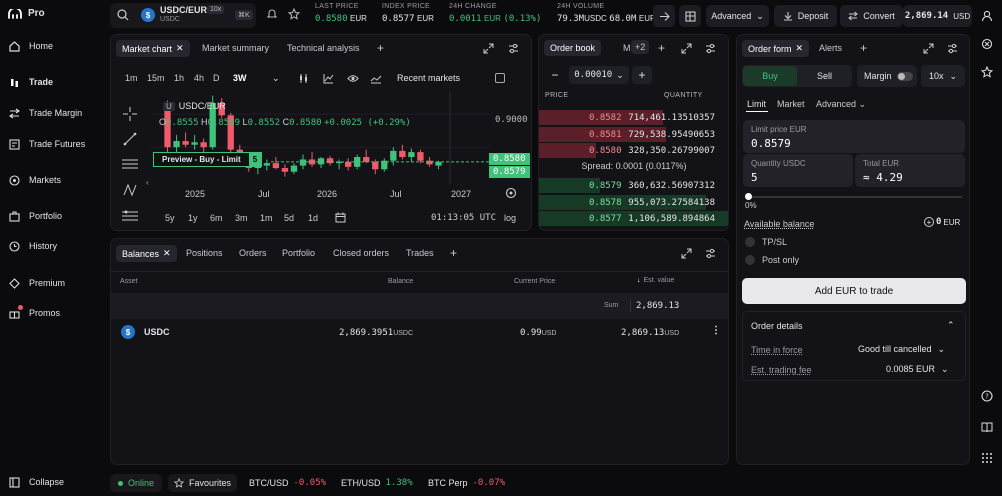 Image resolution: width=1002 pixels, height=496 pixels. I want to click on order-type-market: Market, so click(791, 104).